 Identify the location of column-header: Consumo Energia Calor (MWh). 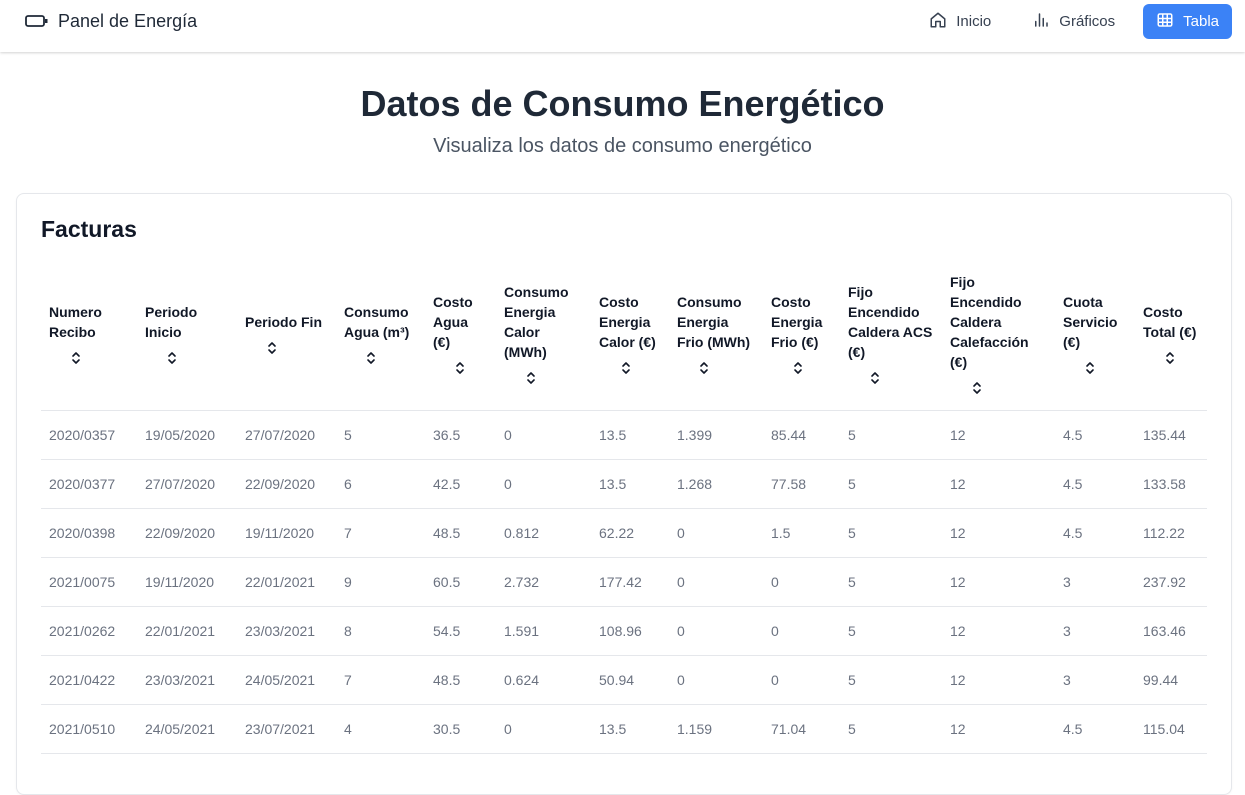
(543, 333).